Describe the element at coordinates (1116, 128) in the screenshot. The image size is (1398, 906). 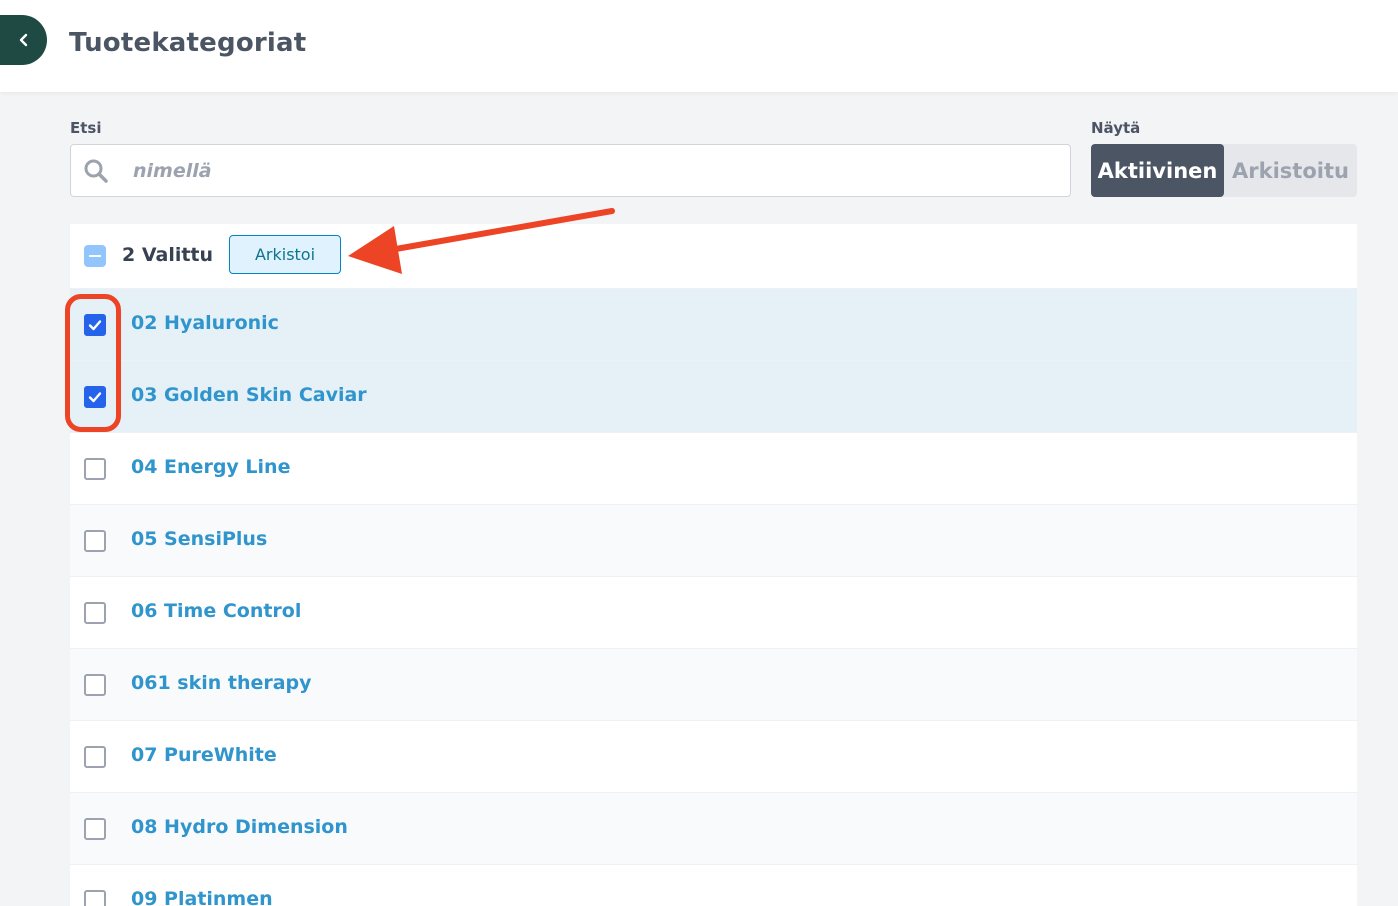
I see `show-label: Näytä` at that location.